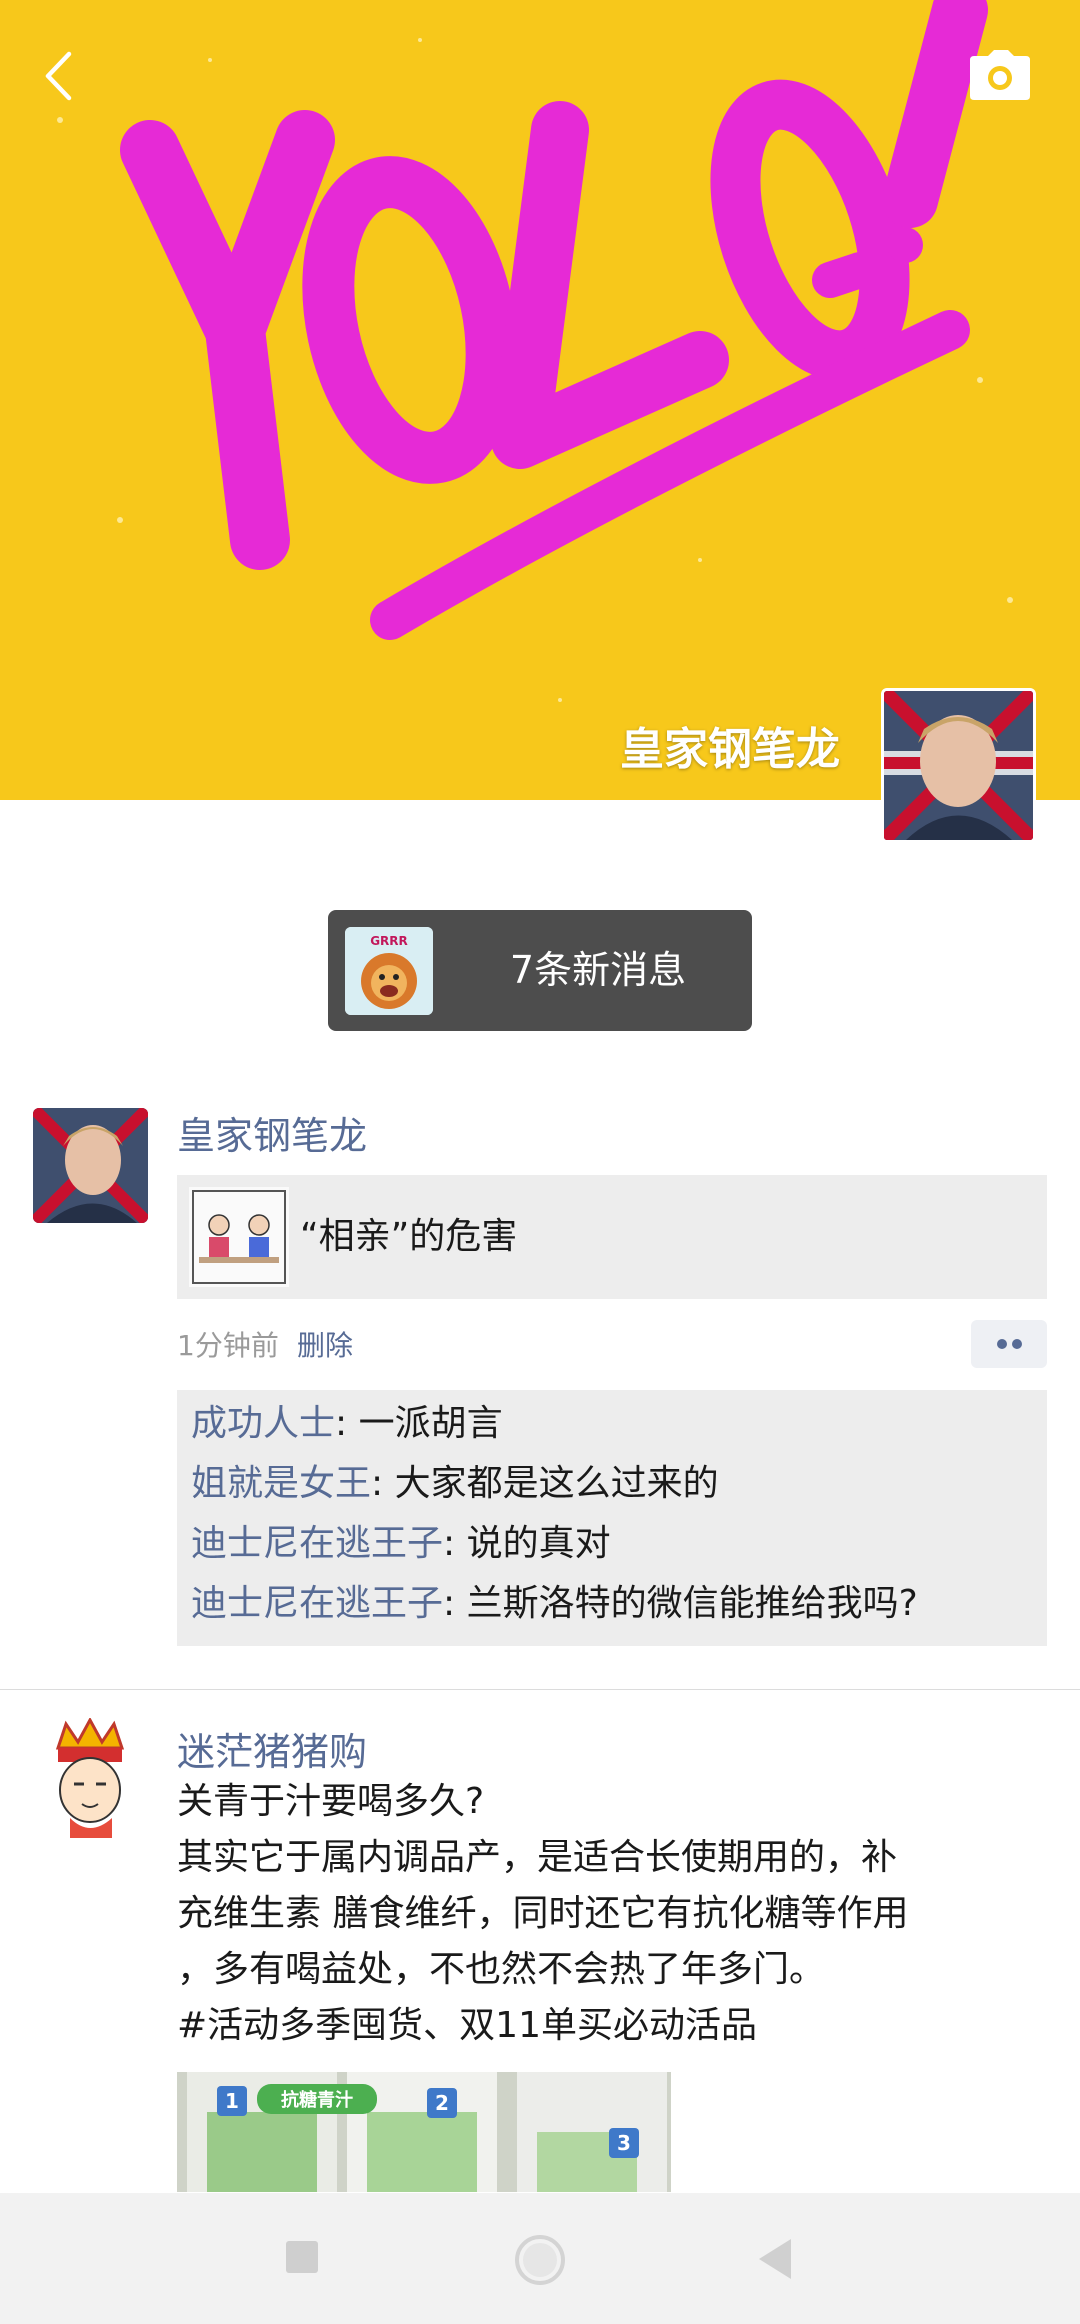 This screenshot has height=2324, width=1080. What do you see at coordinates (232, 2101) in the screenshot?
I see `svg-text: 1` at bounding box center [232, 2101].